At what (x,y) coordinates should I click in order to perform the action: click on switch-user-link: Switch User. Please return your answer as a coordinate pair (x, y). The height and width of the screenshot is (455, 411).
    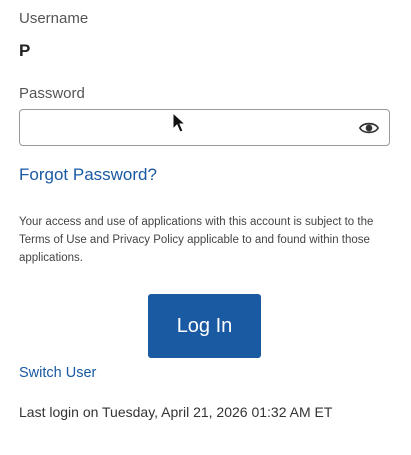
    Looking at the image, I should click on (57, 373).